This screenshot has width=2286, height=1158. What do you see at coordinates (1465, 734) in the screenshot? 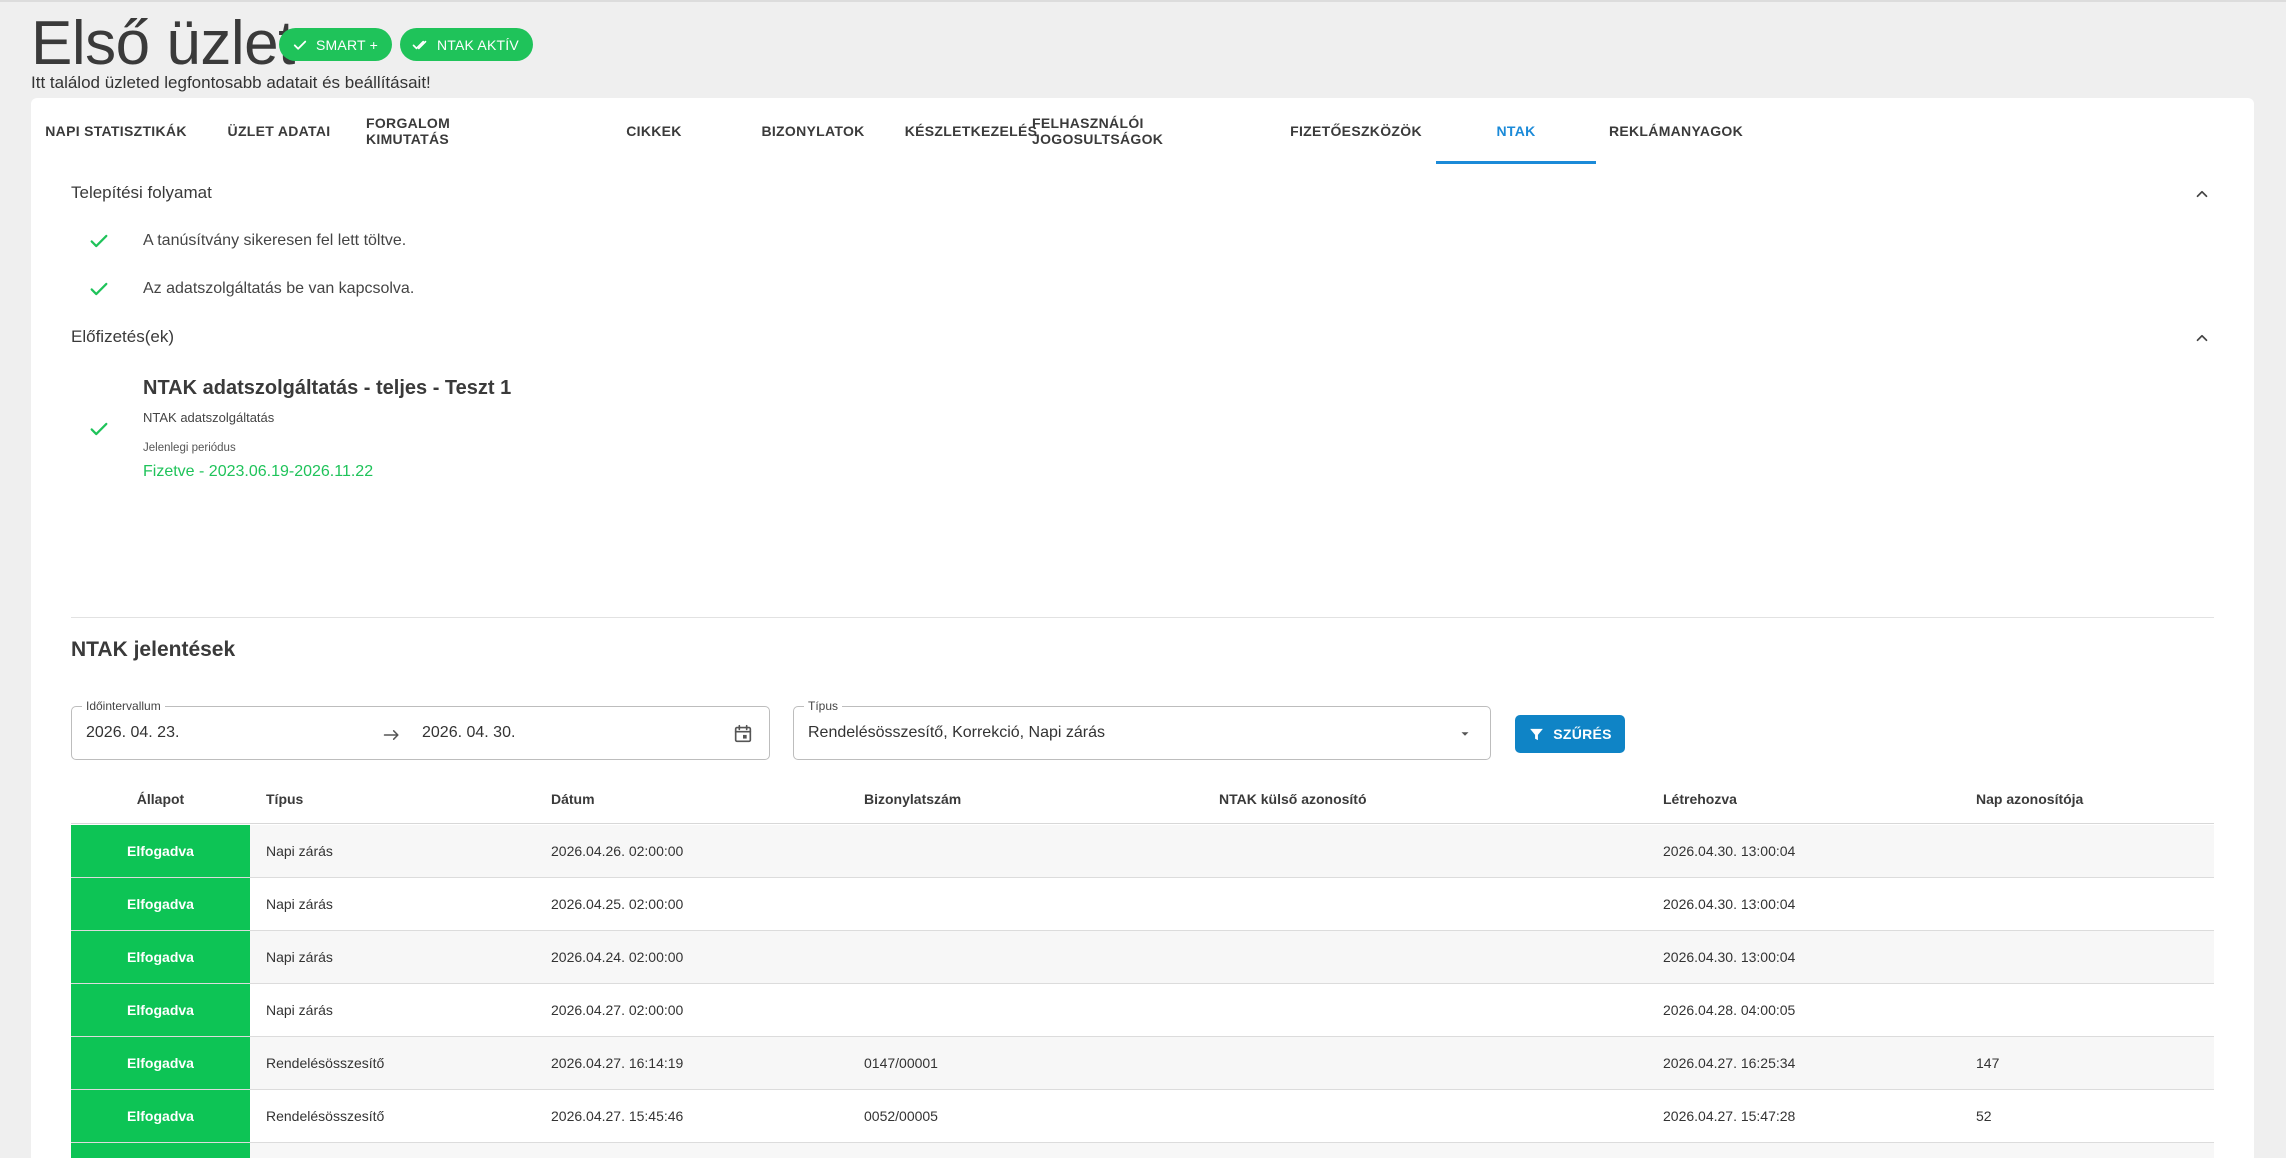
I see `caret-down-icon` at bounding box center [1465, 734].